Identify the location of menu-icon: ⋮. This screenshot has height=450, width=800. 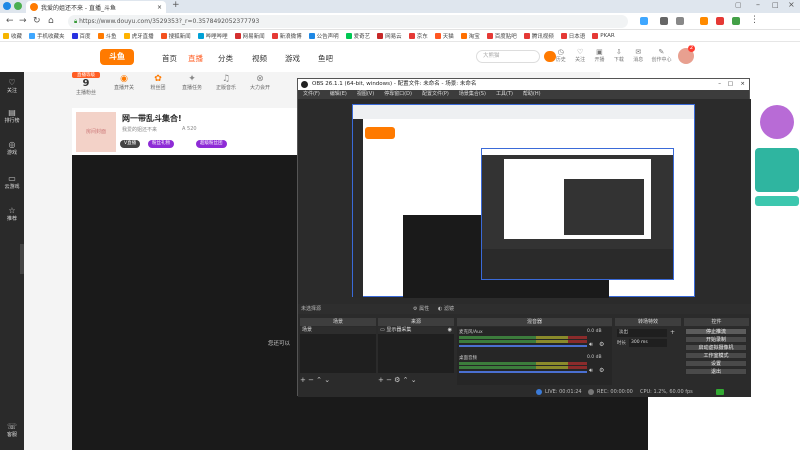
(754, 20).